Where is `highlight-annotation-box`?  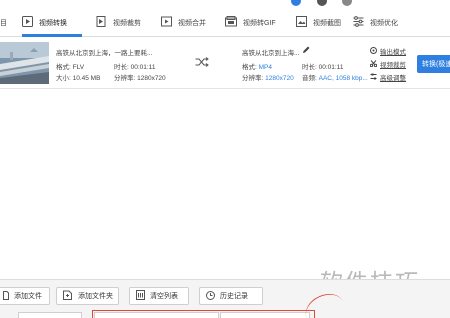
highlight-annotation-box is located at coordinates (203, 314).